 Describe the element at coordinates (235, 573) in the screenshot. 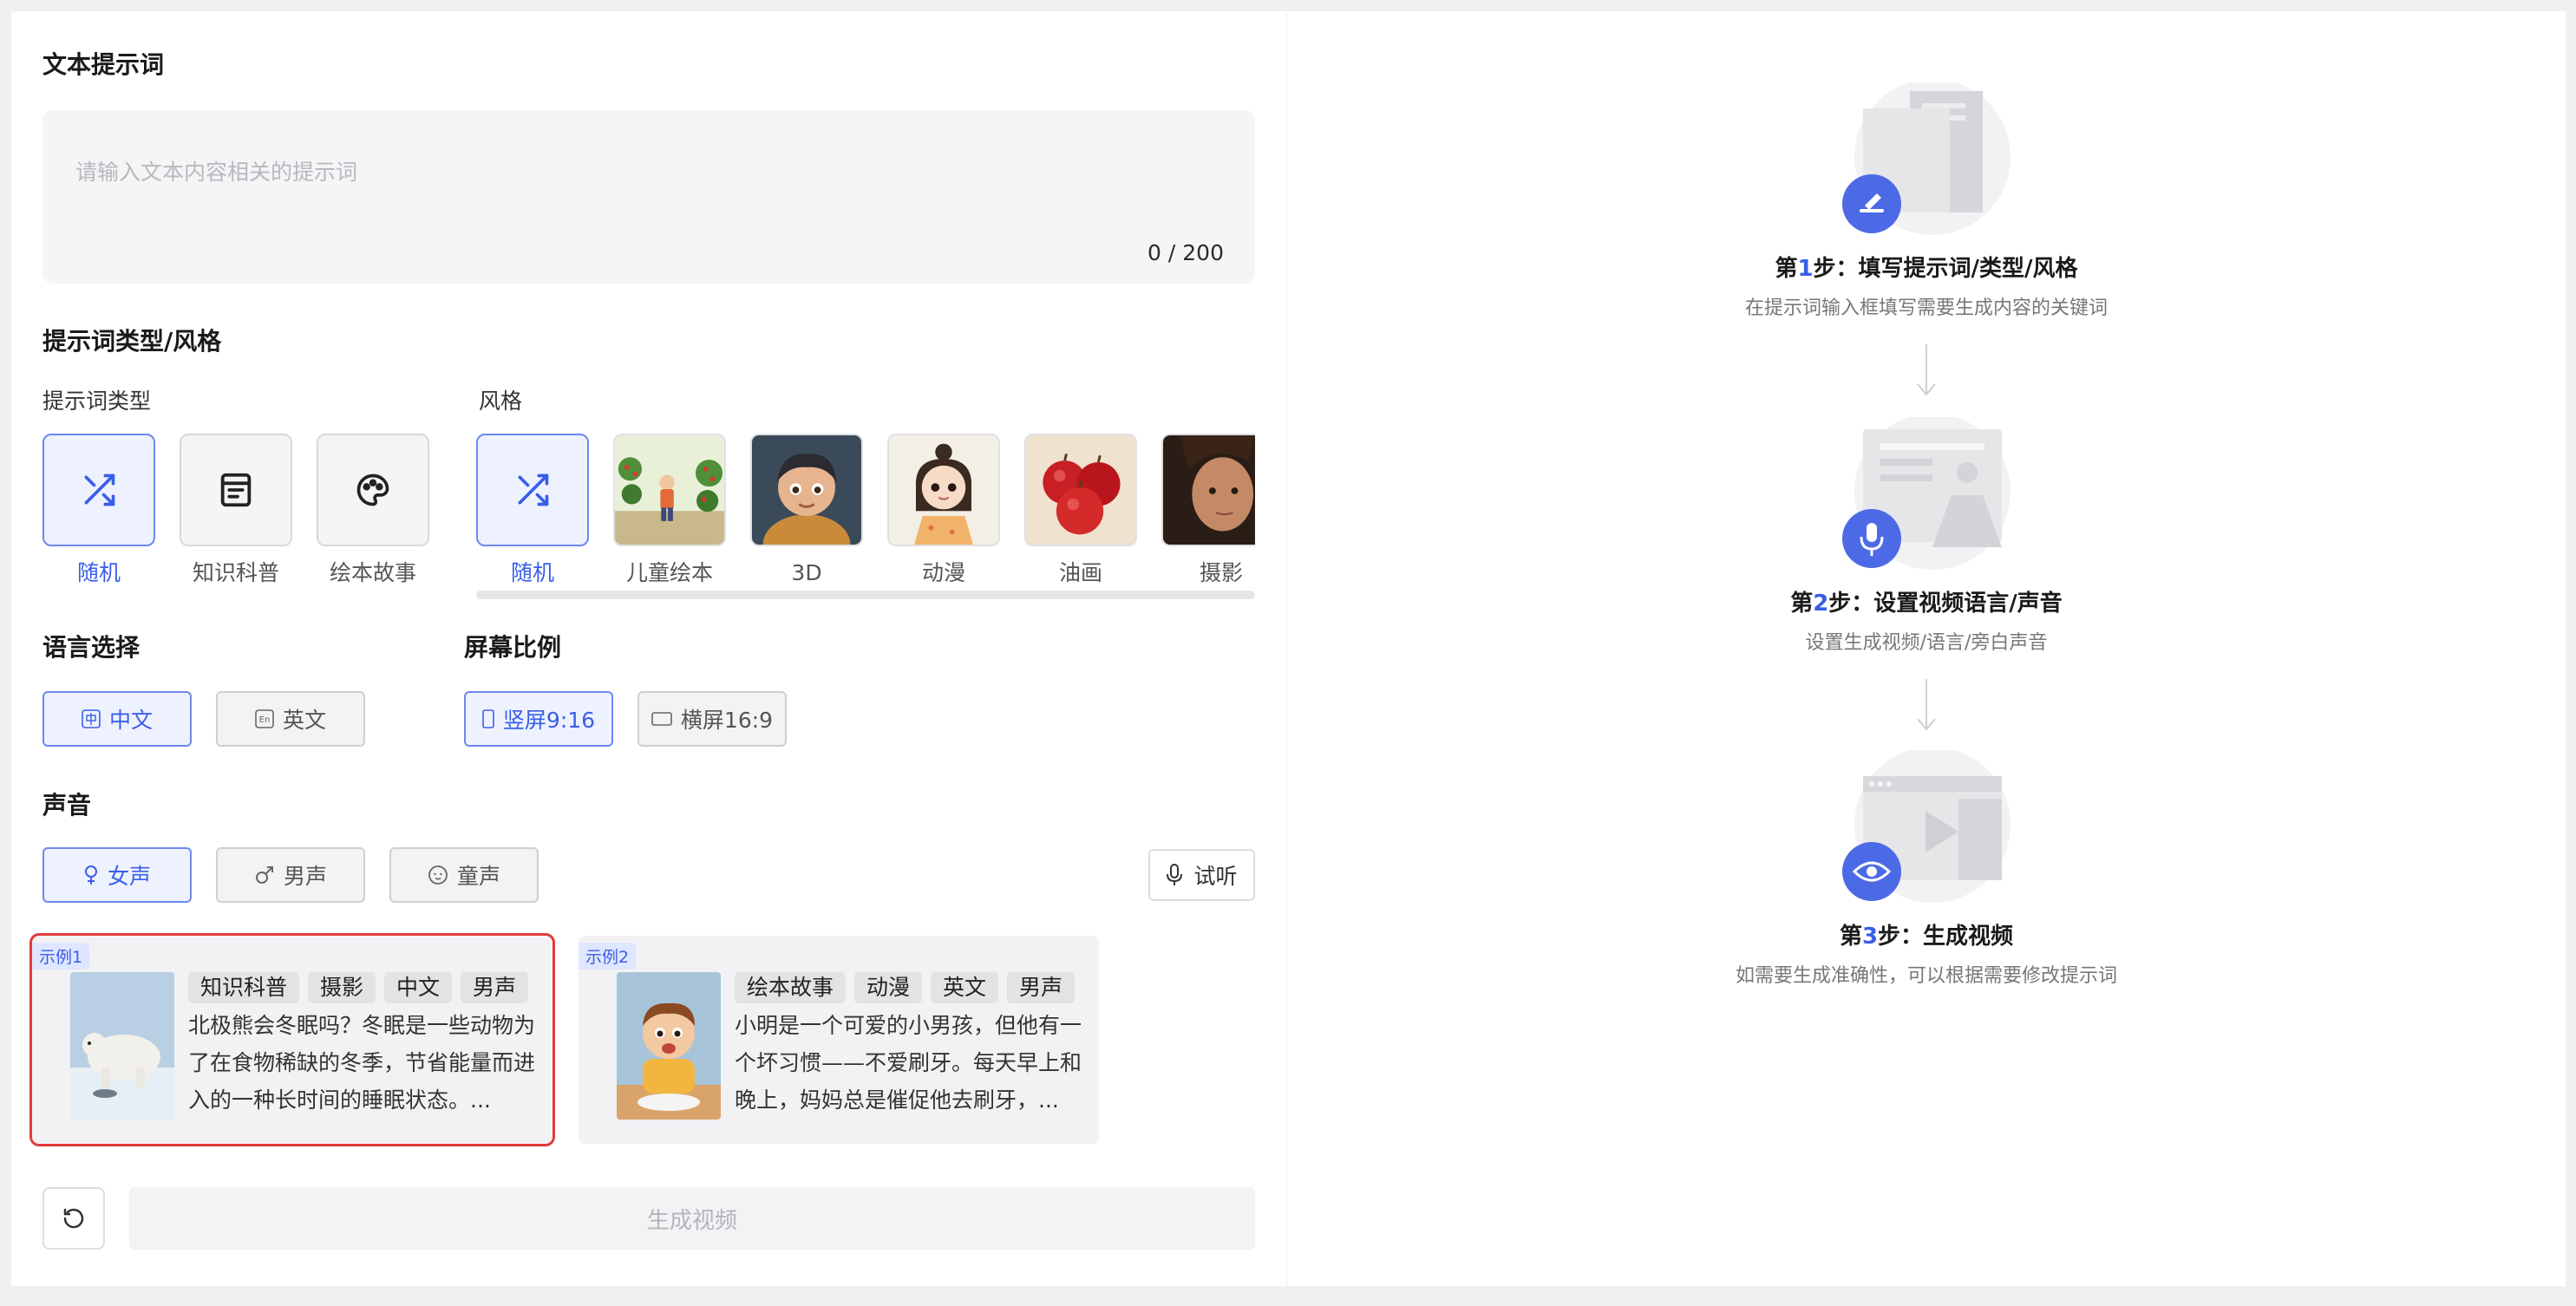

I see `type-label-science: 知识科普` at that location.